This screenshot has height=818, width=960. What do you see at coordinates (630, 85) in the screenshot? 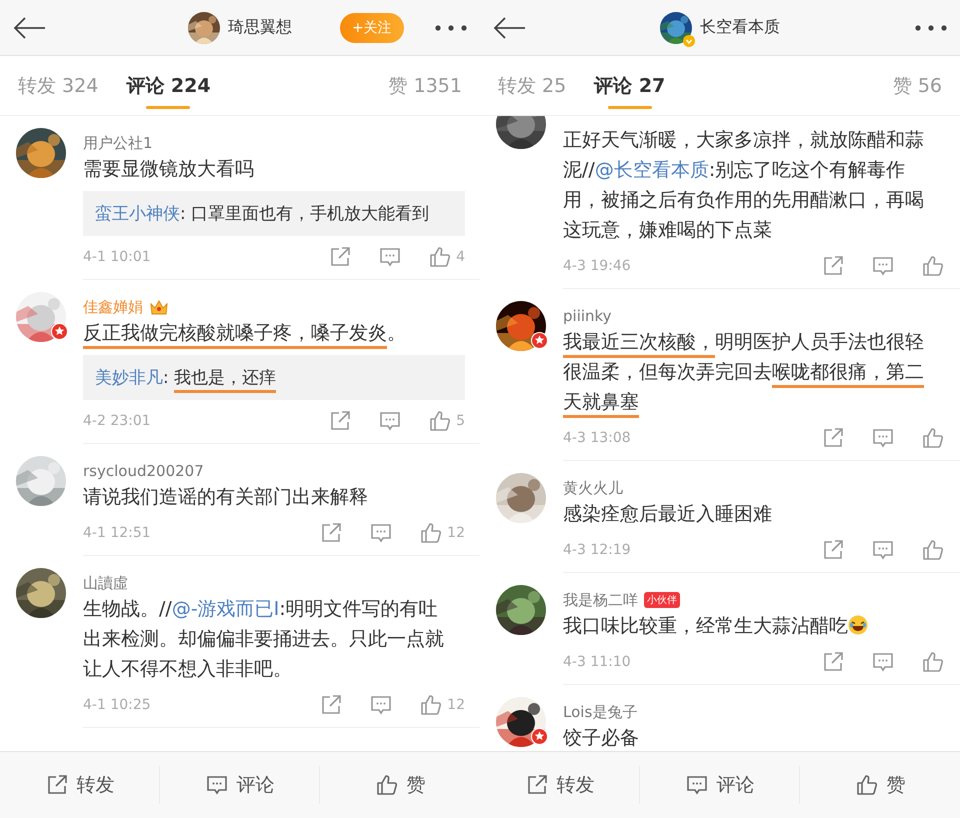
I see `tab: 评论 27` at bounding box center [630, 85].